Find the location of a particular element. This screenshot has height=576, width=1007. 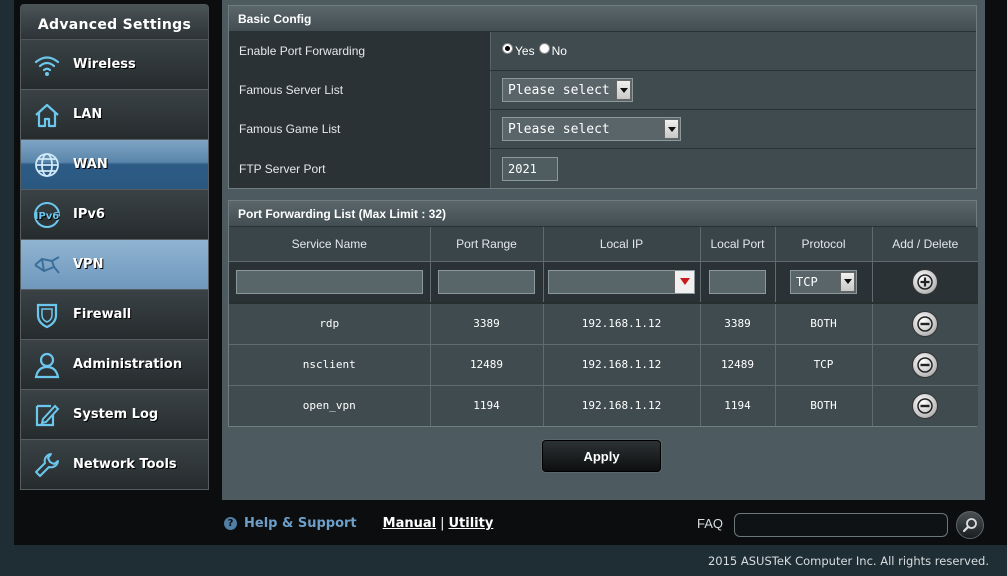

col-local-port: Local Port is located at coordinates (738, 244).